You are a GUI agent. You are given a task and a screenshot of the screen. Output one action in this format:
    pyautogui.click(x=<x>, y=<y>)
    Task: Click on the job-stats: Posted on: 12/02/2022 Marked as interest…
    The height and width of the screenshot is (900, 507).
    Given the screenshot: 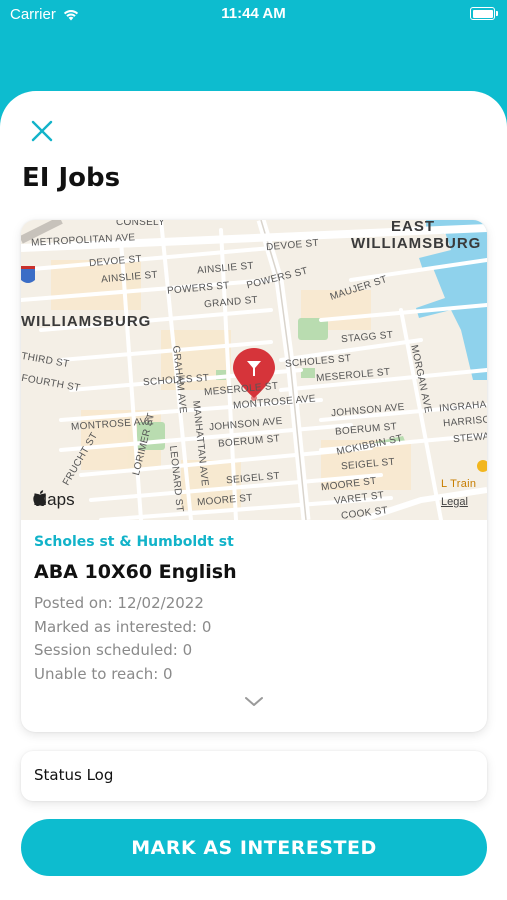 What is the action you would take?
    pyautogui.click(x=254, y=639)
    